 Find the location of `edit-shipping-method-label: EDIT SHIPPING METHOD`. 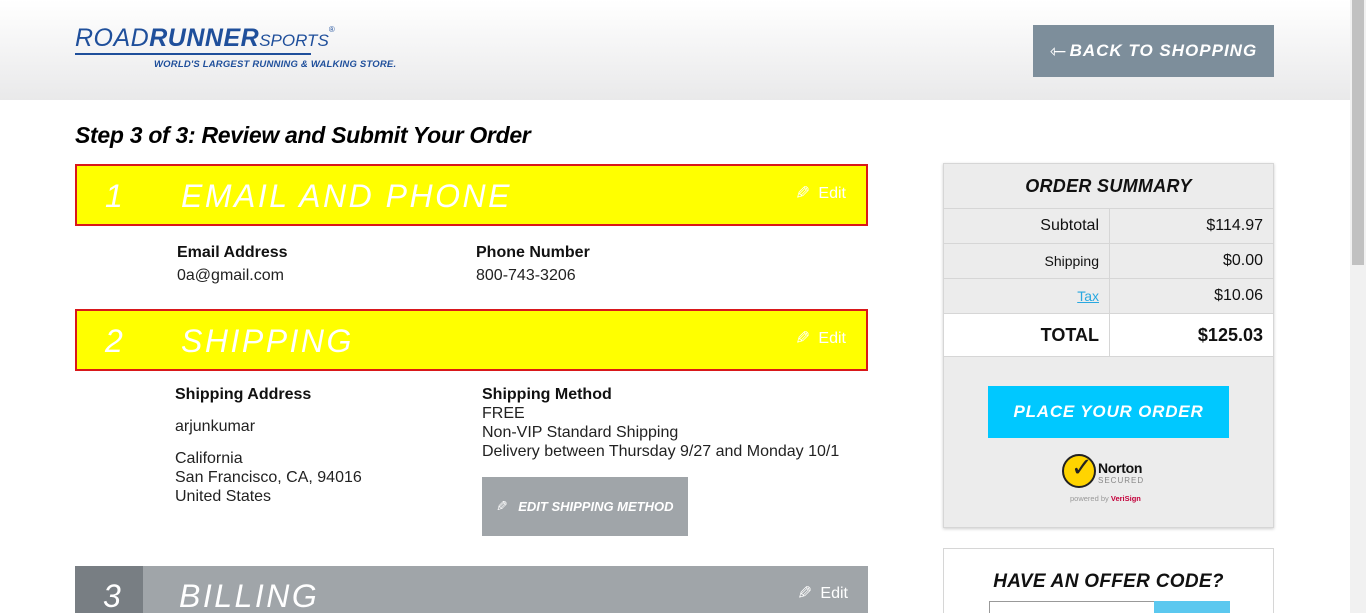

edit-shipping-method-label: EDIT SHIPPING METHOD is located at coordinates (596, 506).